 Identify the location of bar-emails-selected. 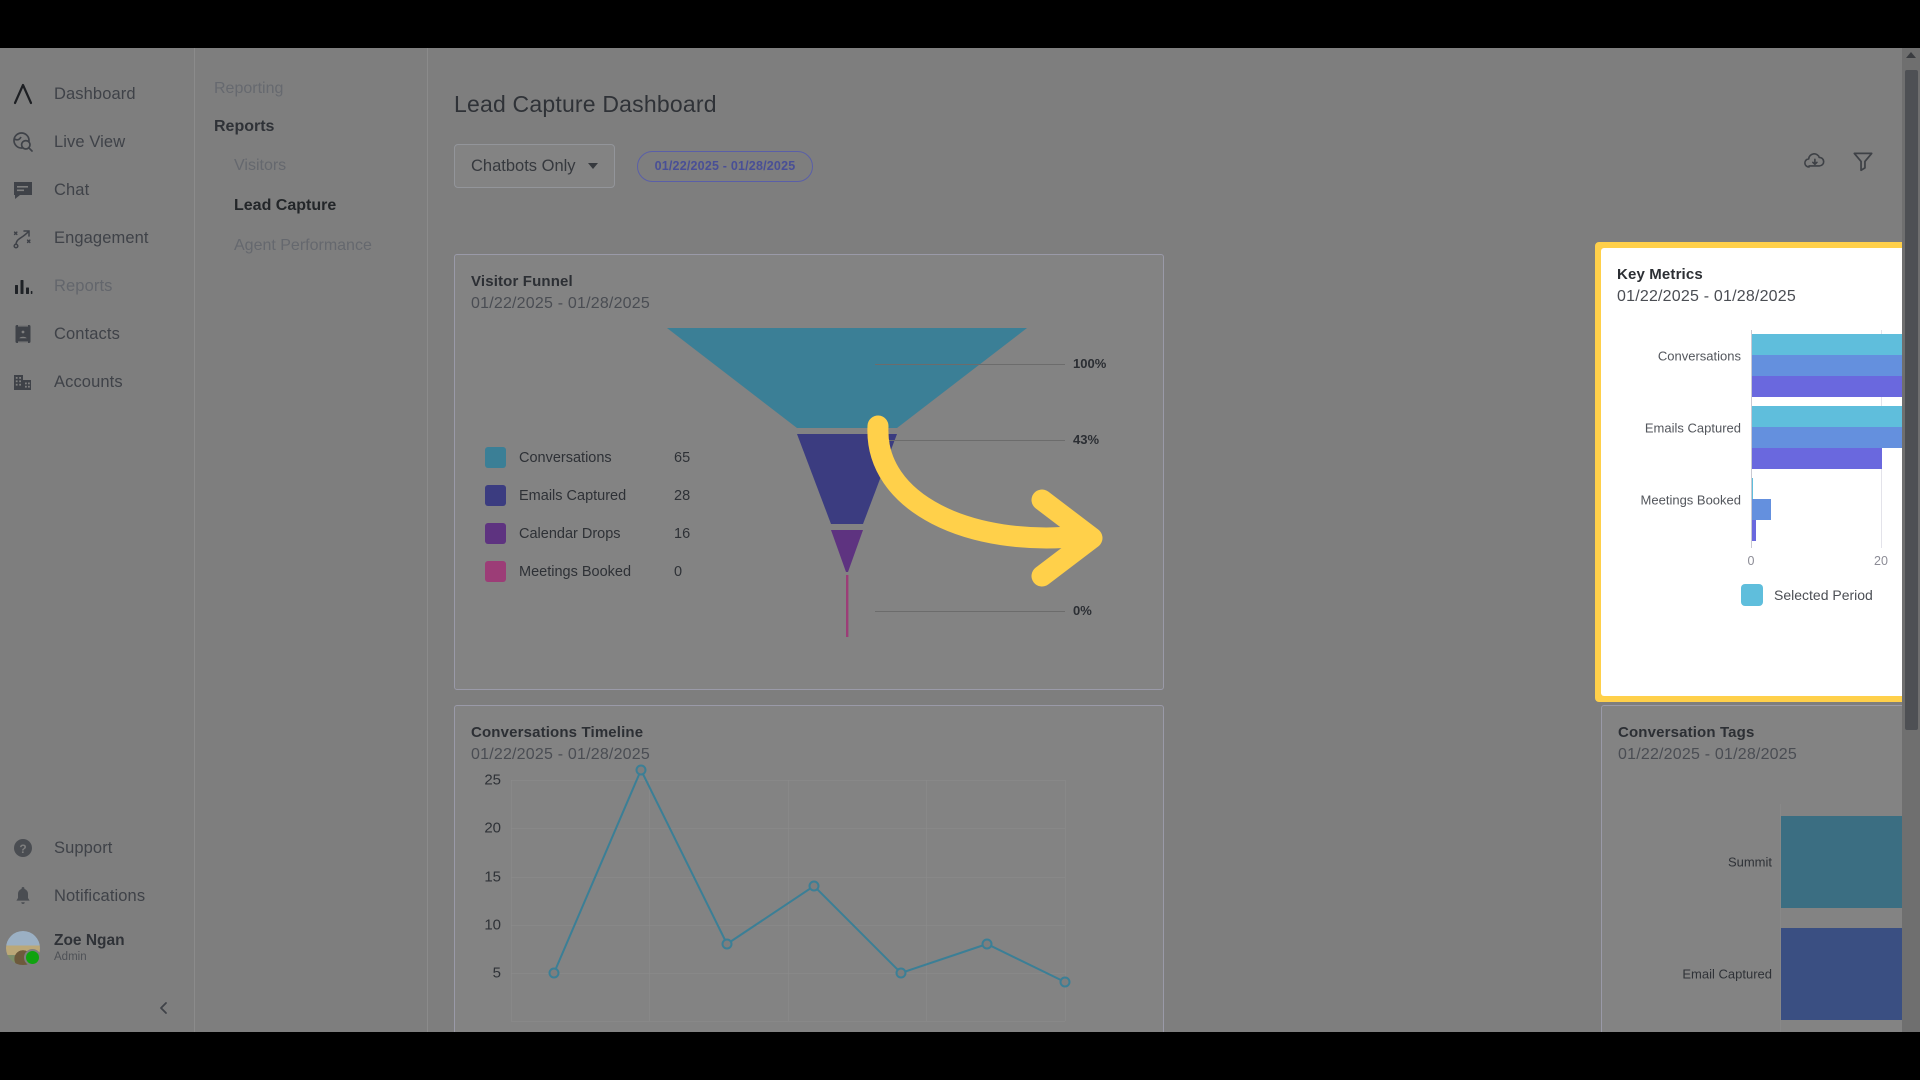
(1836, 416).